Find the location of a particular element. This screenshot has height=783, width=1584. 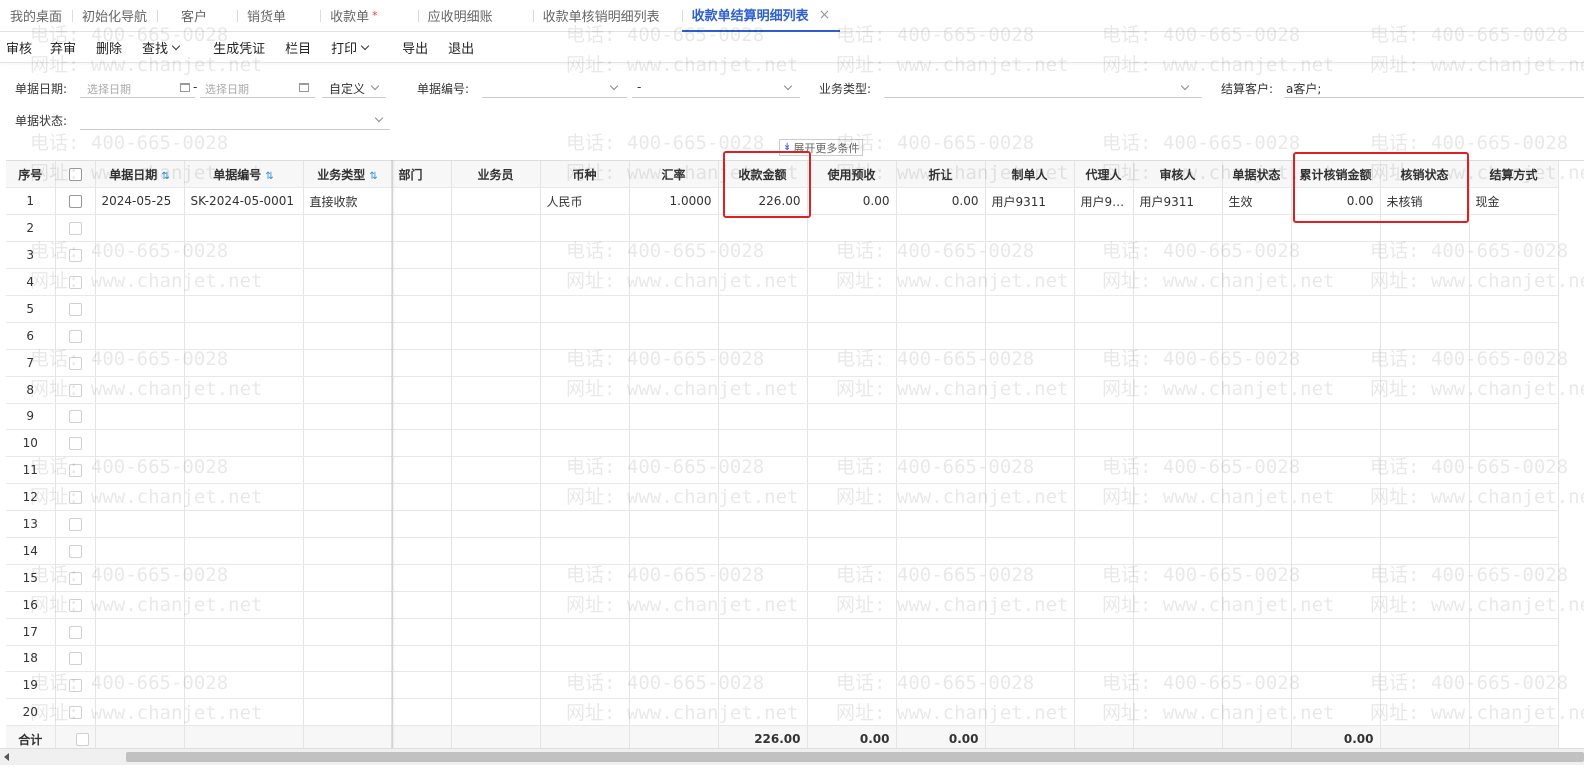

cell-no: 6 is located at coordinates (31, 336).